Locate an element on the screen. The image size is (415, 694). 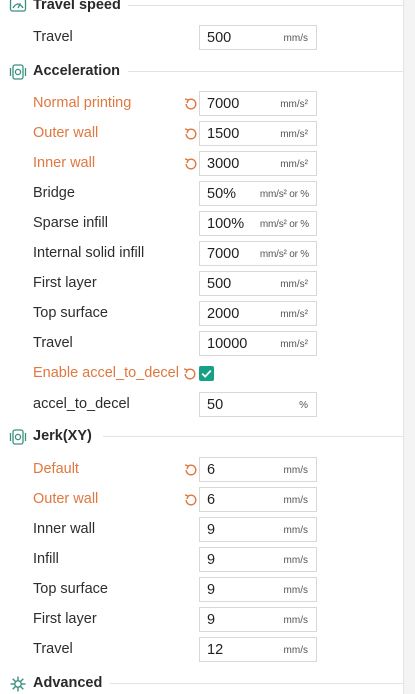
jerk-infill-input: 9 mm/s is located at coordinates (258, 559).